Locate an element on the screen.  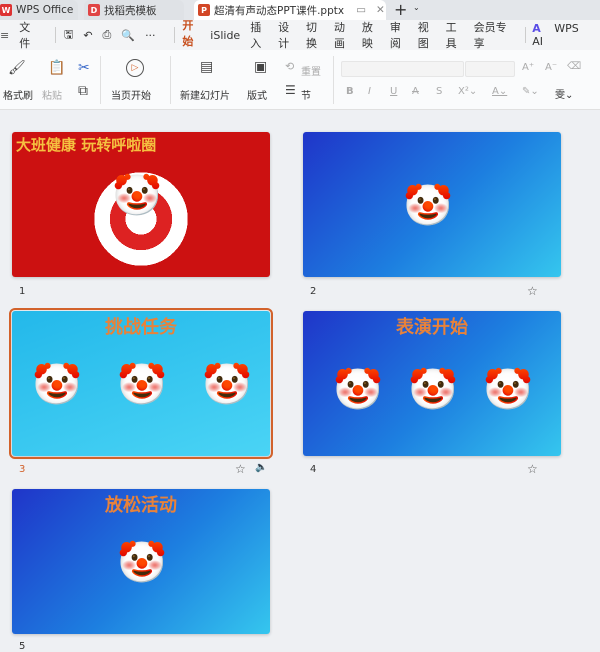
layout-button: 版式 is located at coordinates (257, 94).